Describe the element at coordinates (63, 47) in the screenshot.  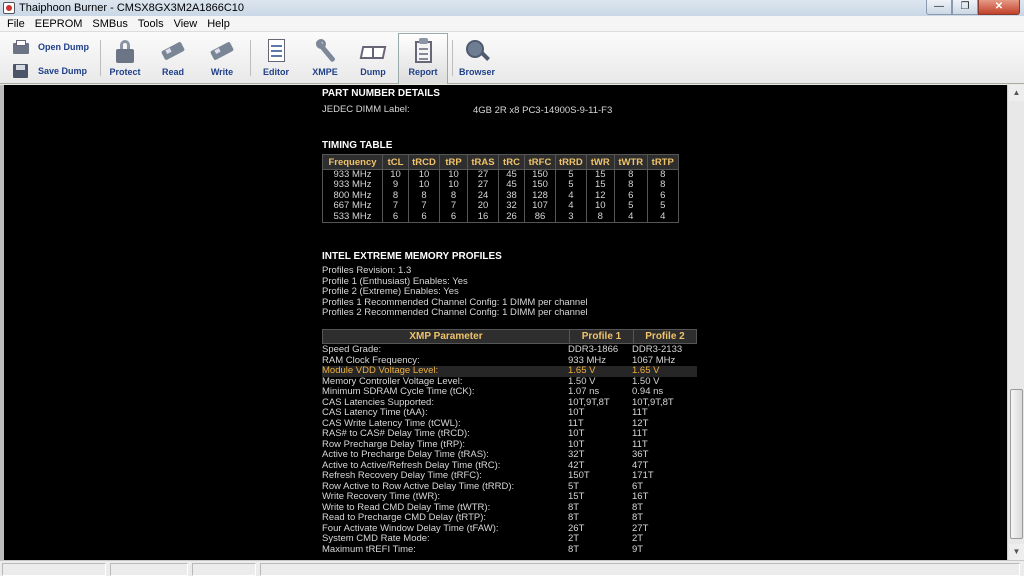
I see `open-dump-label: Open Dump` at that location.